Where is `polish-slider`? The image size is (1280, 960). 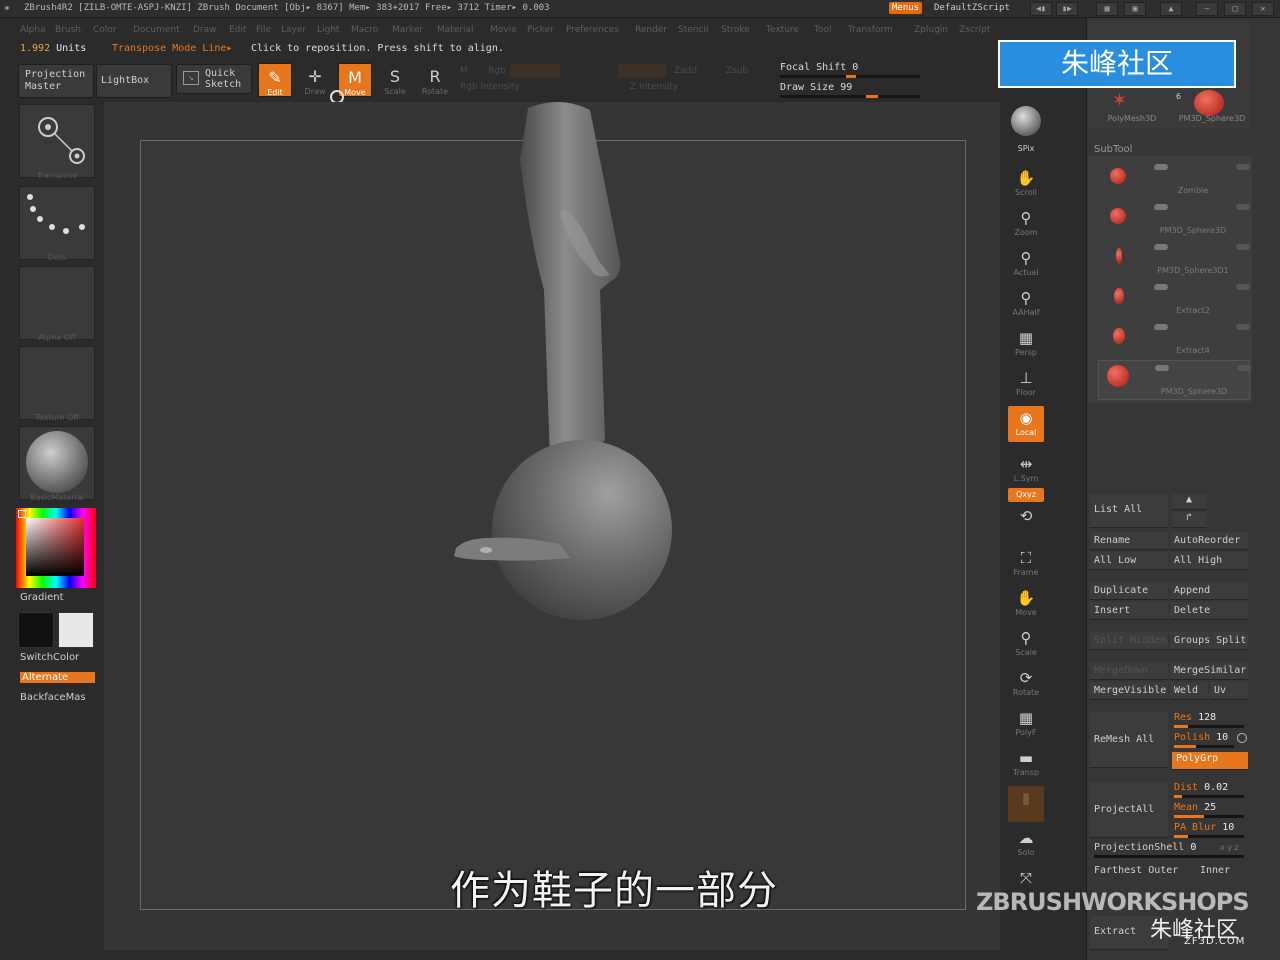
polish-slider is located at coordinates (1204, 746).